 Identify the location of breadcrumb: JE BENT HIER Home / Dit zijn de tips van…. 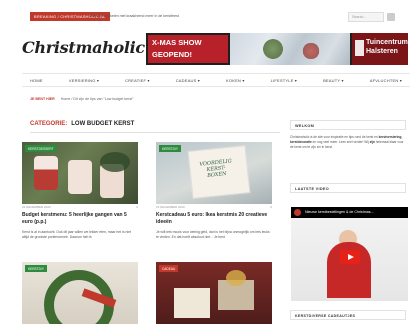
(81, 99).